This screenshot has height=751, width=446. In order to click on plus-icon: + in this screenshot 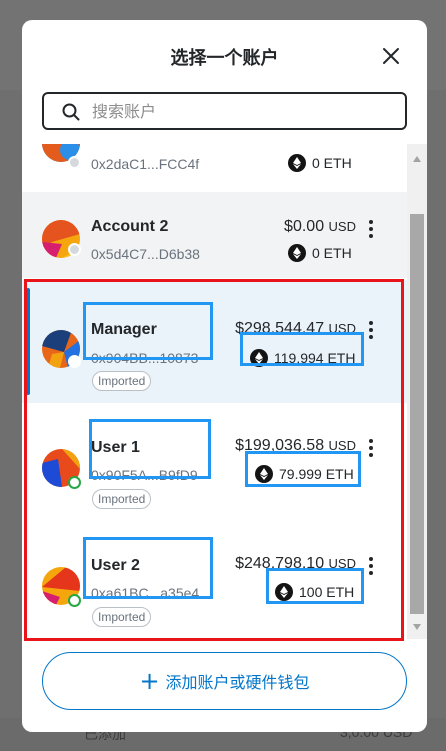, I will do `click(149, 681)`.